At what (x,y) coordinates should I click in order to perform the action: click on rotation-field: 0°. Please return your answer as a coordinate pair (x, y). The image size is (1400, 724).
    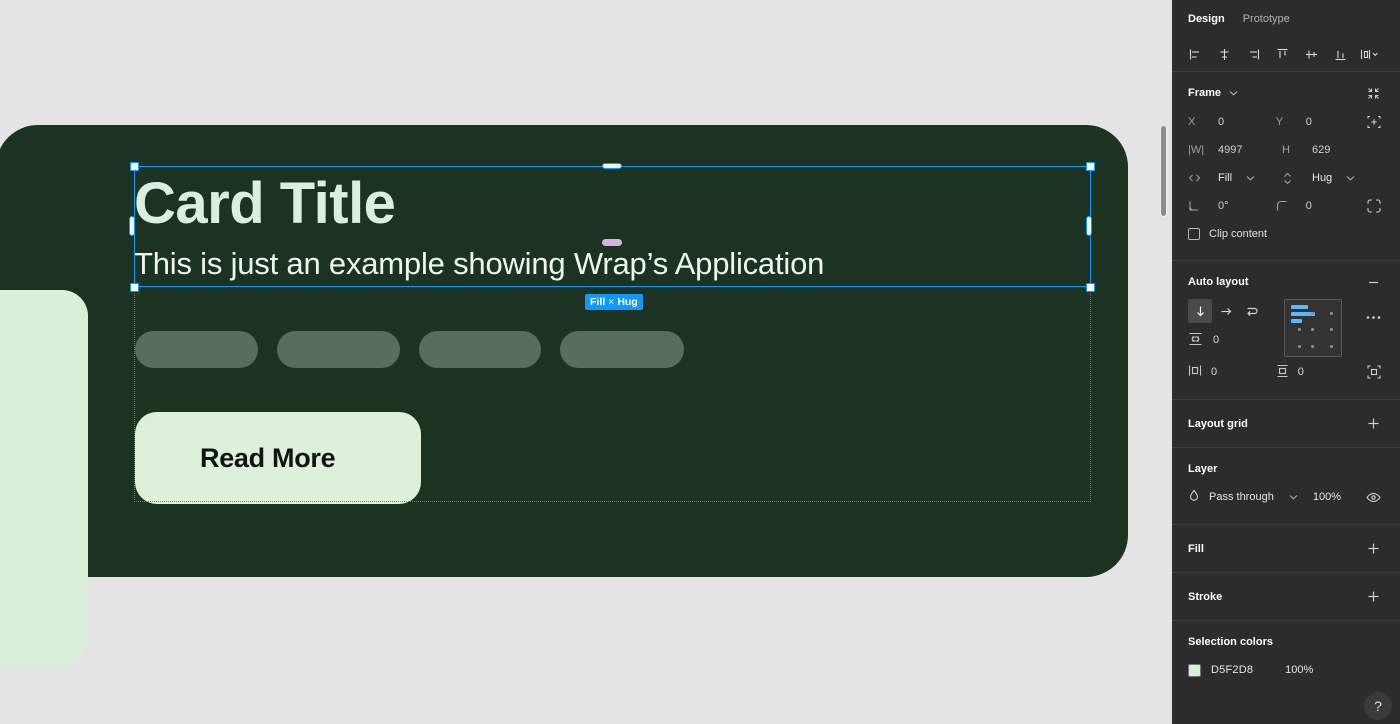
    Looking at the image, I should click on (1232, 206).